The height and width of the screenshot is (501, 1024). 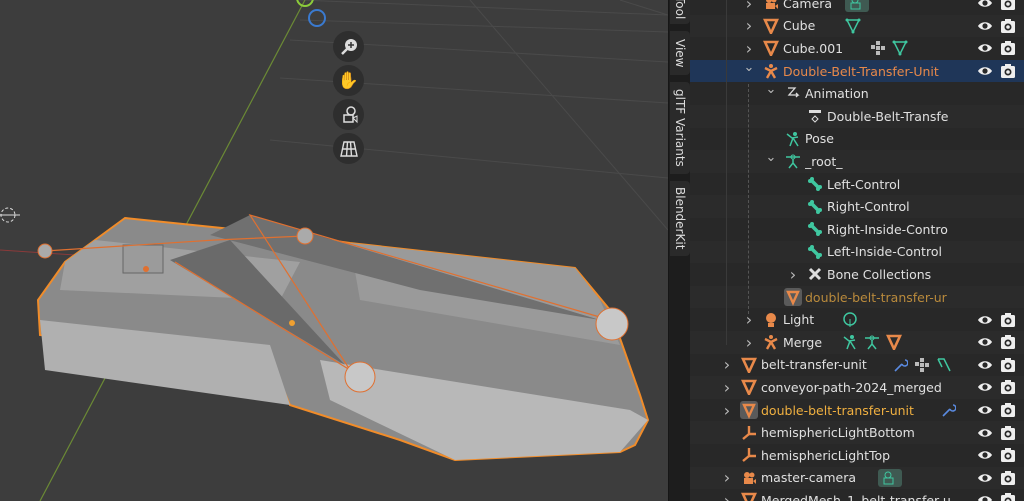 I want to click on camera-view-button, so click(x=348, y=114).